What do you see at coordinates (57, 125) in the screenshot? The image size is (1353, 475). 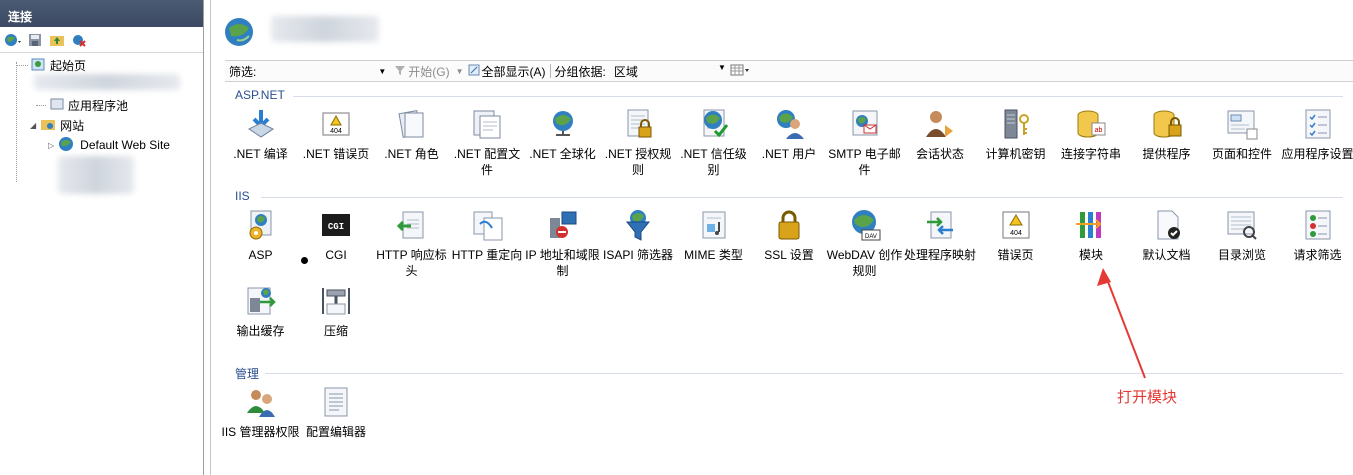 I see `tree-sites: ◢ 网站` at bounding box center [57, 125].